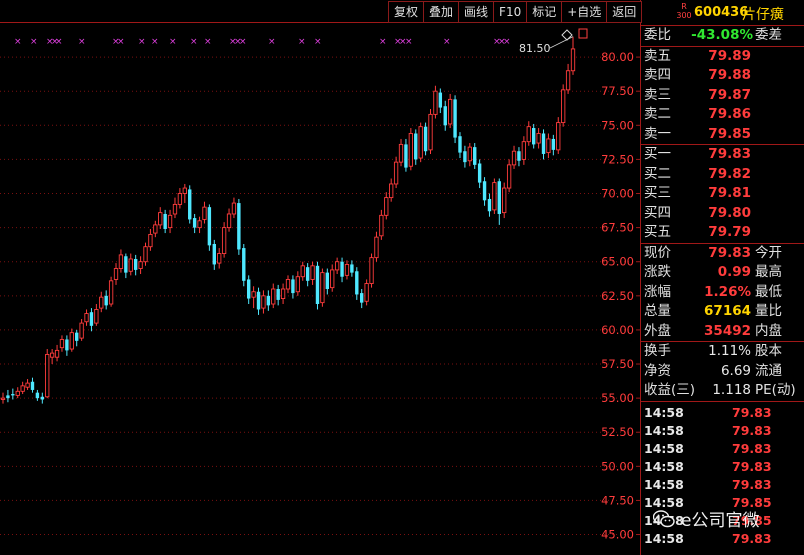 This screenshot has width=804, height=555. What do you see at coordinates (441, 12) in the screenshot?
I see `overlay-button: 叠加` at bounding box center [441, 12].